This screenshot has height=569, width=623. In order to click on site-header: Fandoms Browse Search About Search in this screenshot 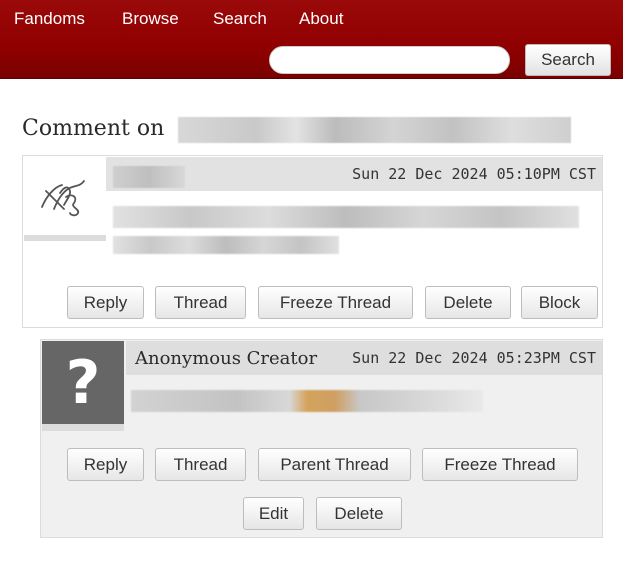, I will do `click(311, 39)`.